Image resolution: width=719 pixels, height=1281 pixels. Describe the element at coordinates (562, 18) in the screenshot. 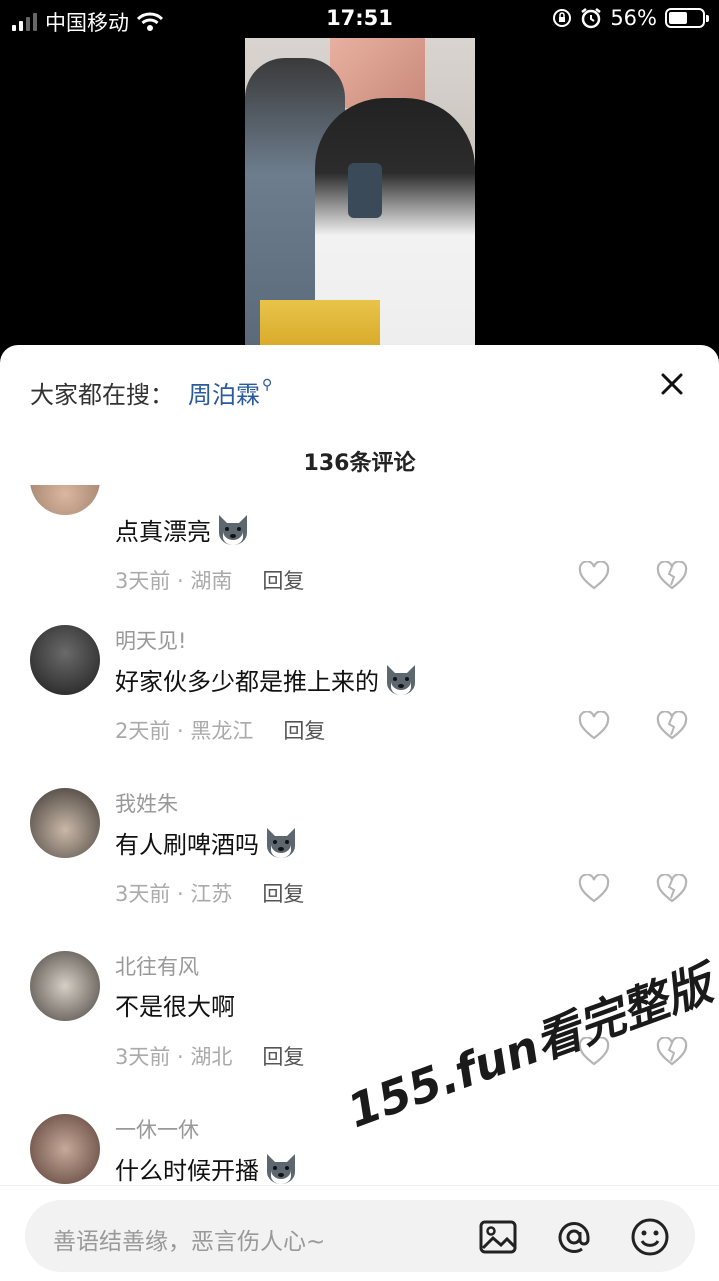

I see `lock-rotation-icon` at that location.